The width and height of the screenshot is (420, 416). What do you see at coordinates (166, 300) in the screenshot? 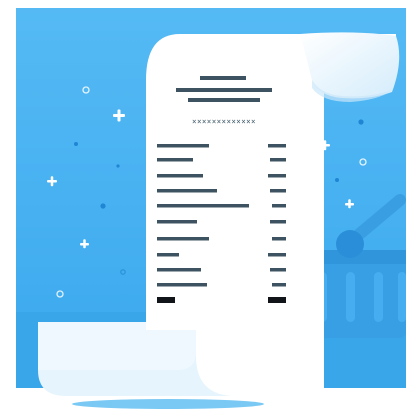
I see `receipt-total-label` at bounding box center [166, 300].